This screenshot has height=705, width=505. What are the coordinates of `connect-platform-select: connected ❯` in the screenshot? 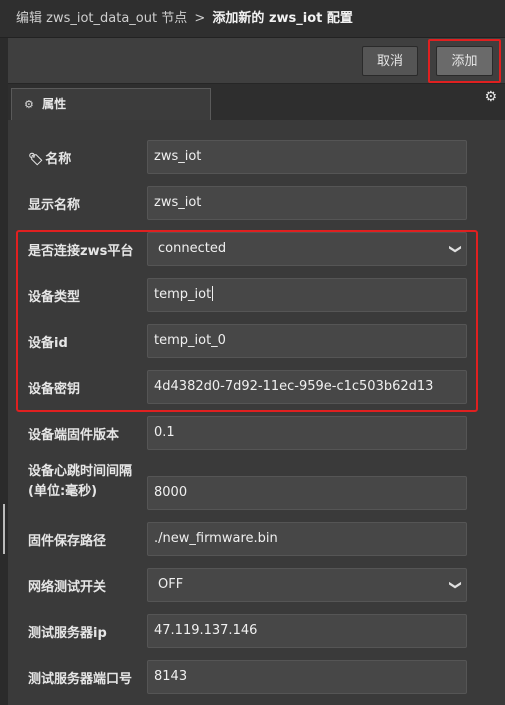 It's located at (307, 249).